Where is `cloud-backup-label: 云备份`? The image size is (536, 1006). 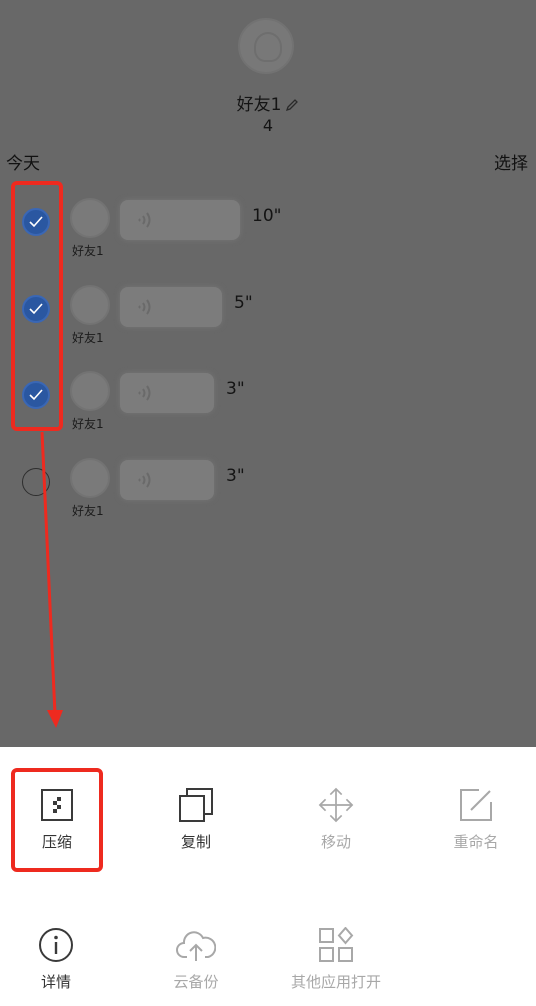 cloud-backup-label: 云备份 is located at coordinates (196, 982).